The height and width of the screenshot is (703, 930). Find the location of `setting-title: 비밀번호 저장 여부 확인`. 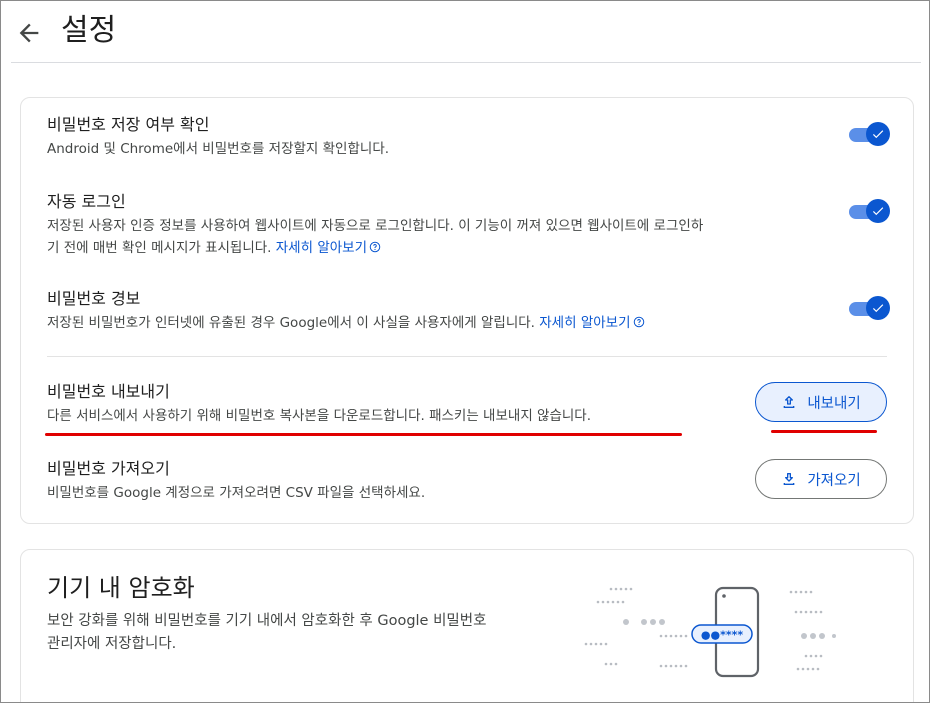

setting-title: 비밀번호 저장 여부 확인 is located at coordinates (128, 124).